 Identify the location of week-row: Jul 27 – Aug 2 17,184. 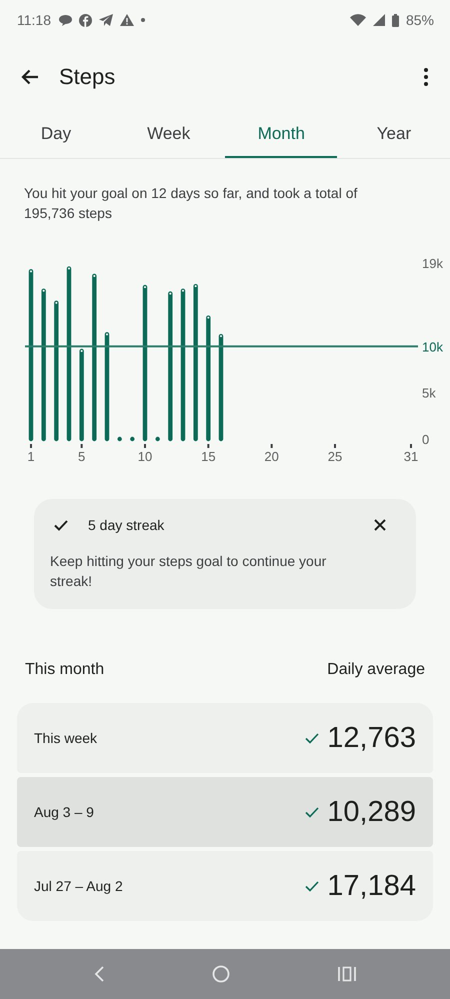
(225, 886).